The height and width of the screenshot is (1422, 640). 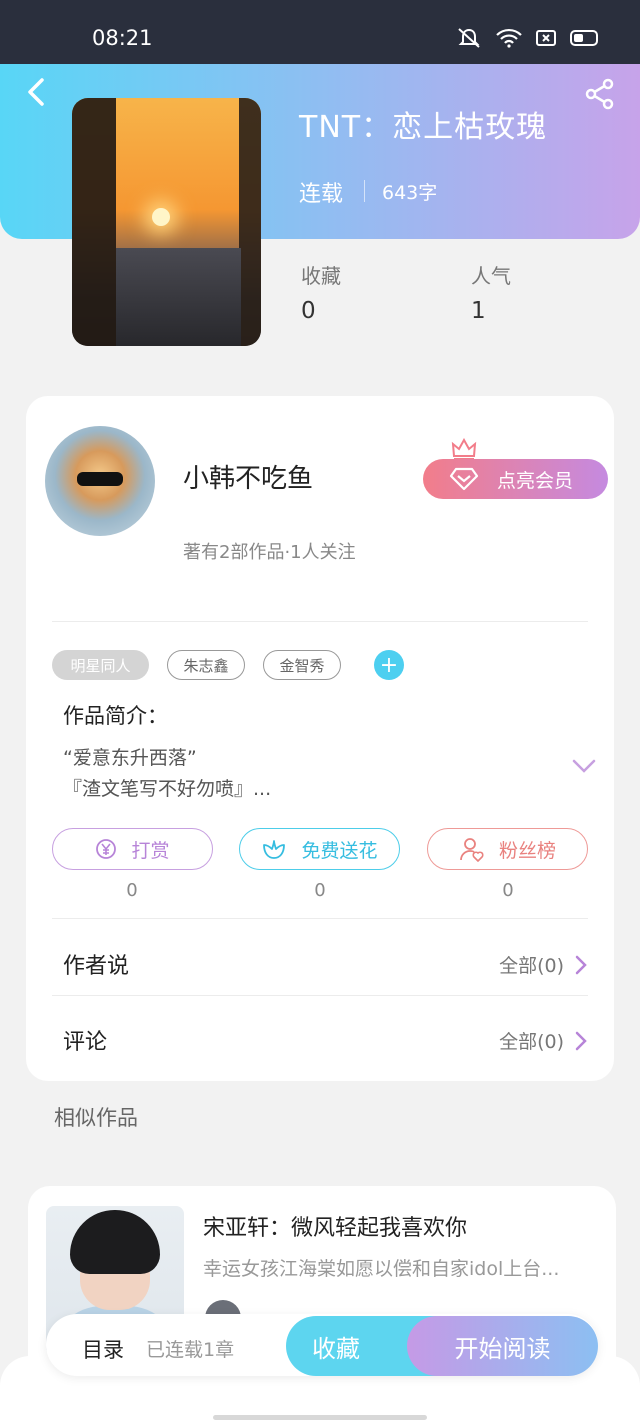 I want to click on vip-label: 点亮会员, so click(x=535, y=480).